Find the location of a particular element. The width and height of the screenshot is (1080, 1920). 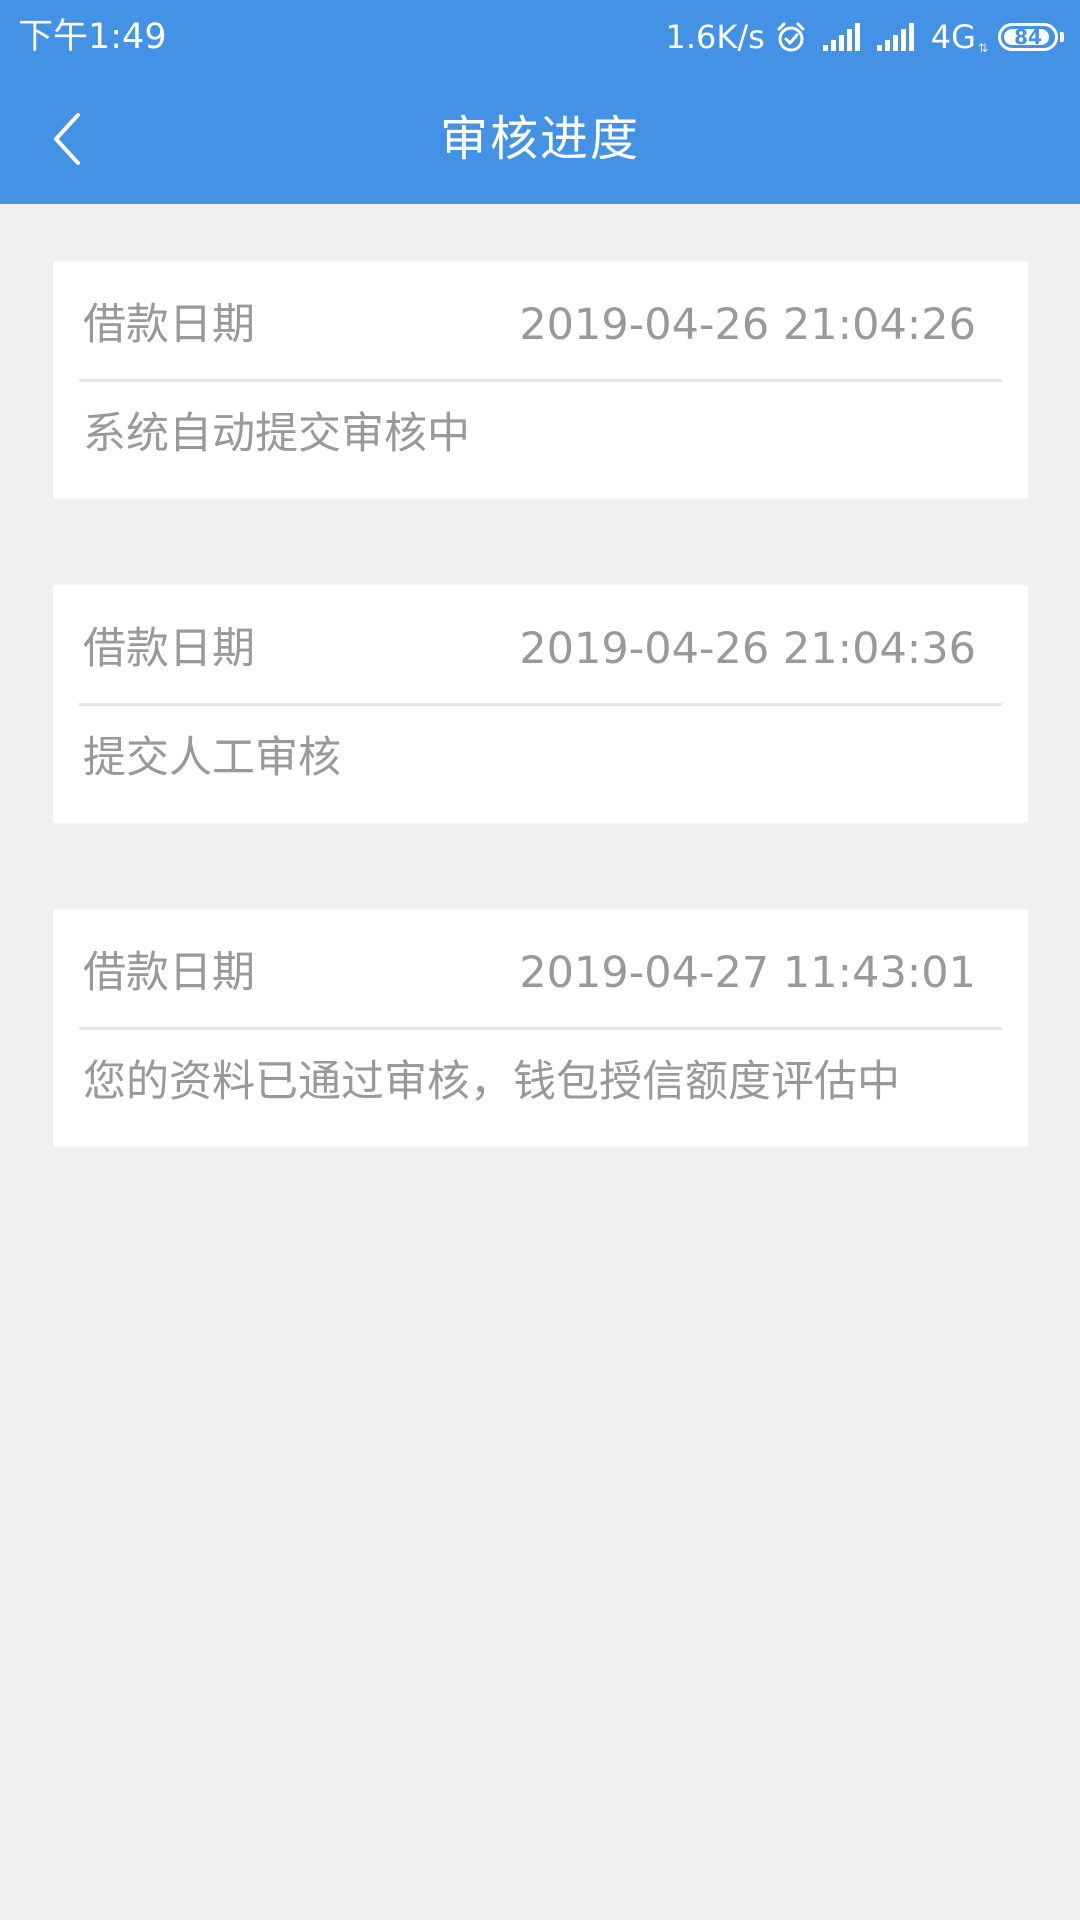

battery-icon: 84 is located at coordinates (1028, 37).